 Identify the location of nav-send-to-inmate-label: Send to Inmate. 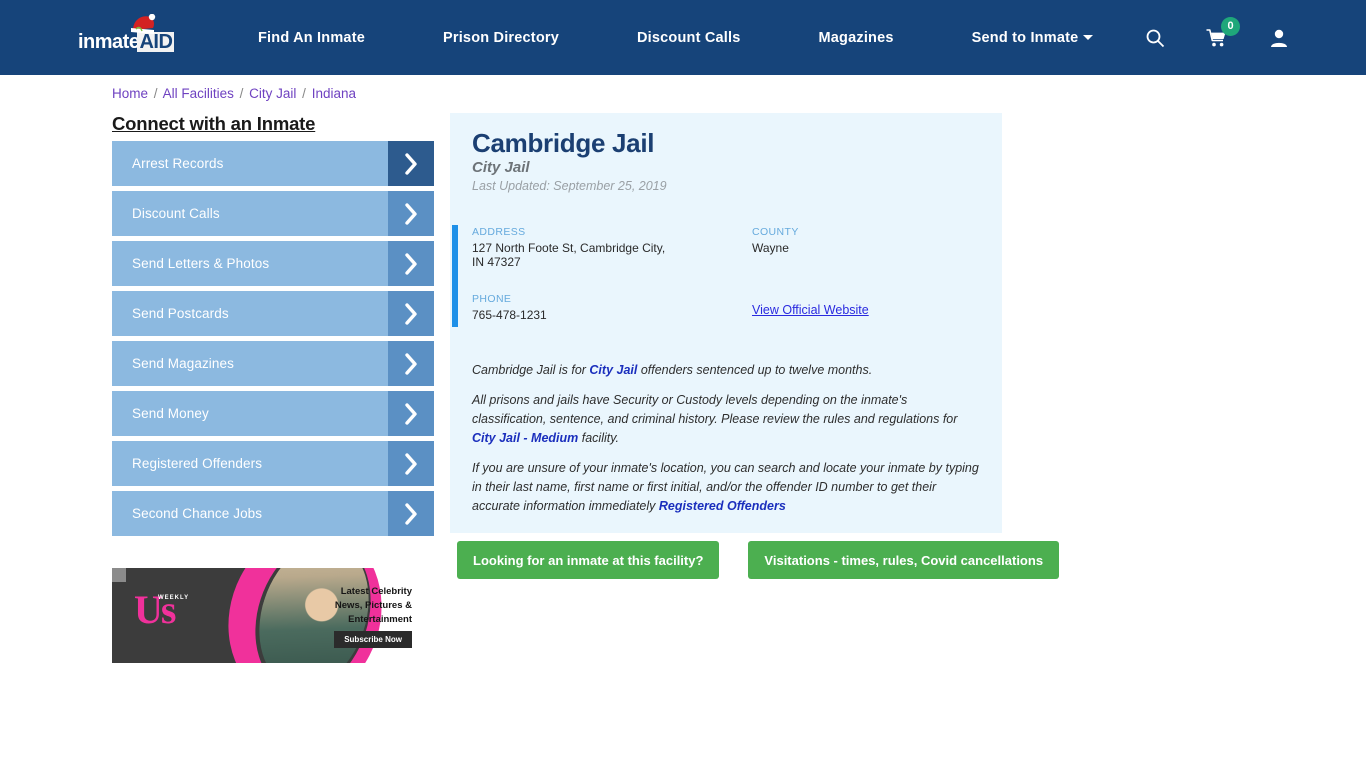
(1025, 37).